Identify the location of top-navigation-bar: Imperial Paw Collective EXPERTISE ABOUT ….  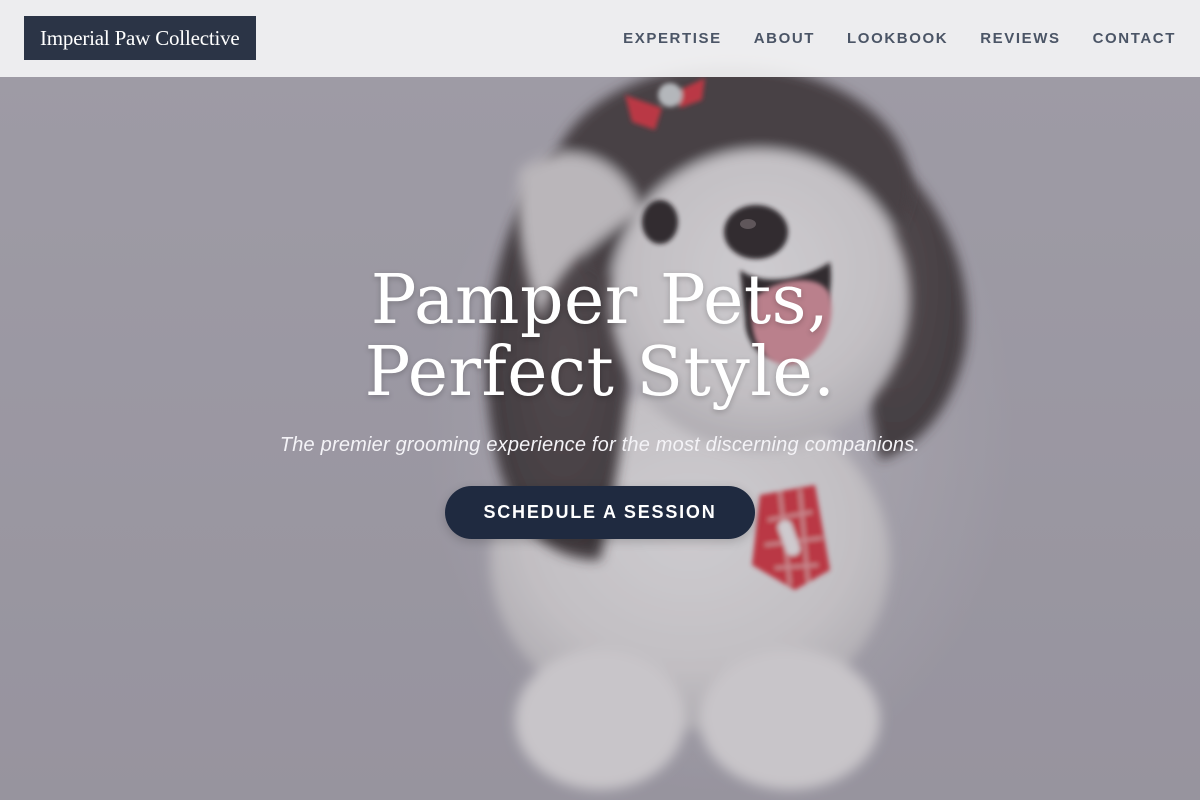
(600, 38).